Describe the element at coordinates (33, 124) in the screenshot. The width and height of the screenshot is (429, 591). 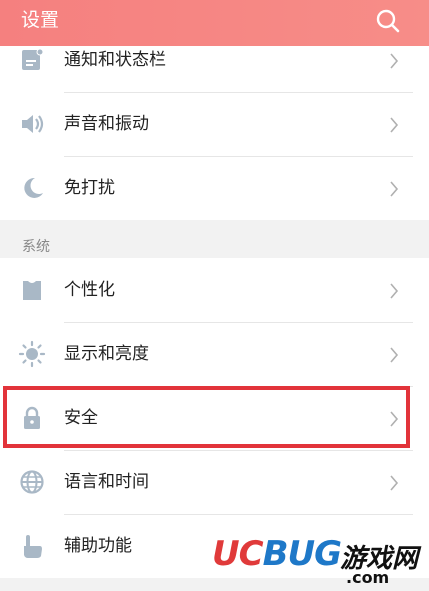
I see `speaker-icon` at that location.